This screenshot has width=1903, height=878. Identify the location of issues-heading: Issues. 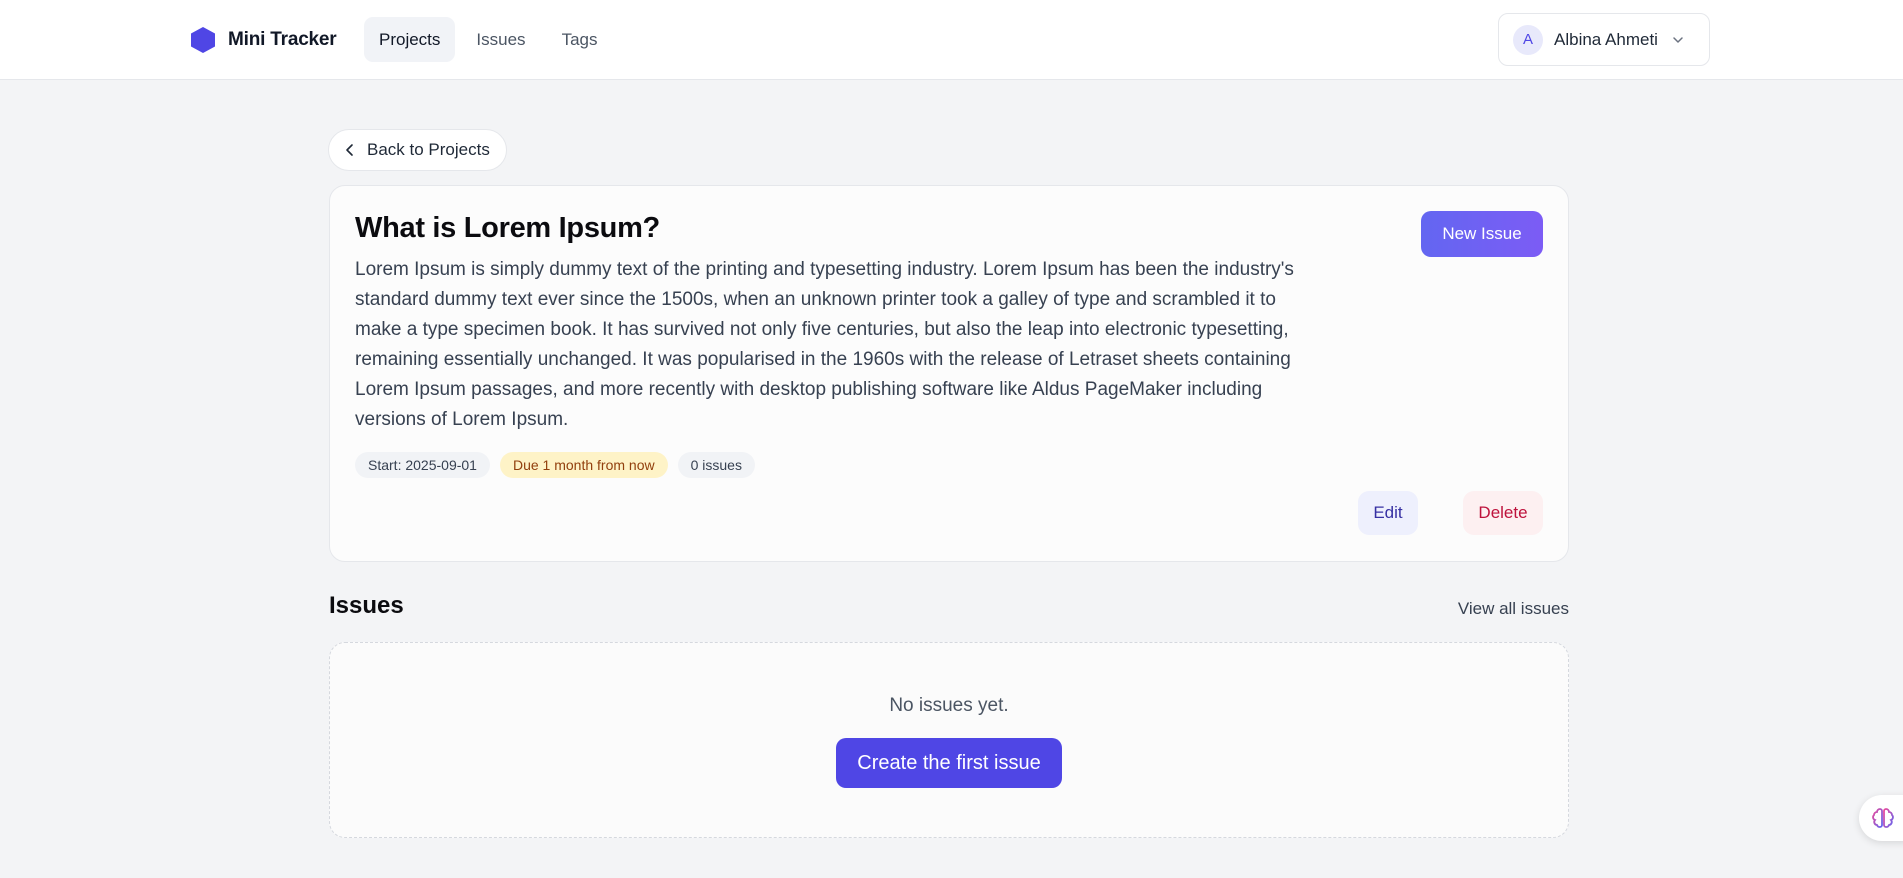
(366, 605).